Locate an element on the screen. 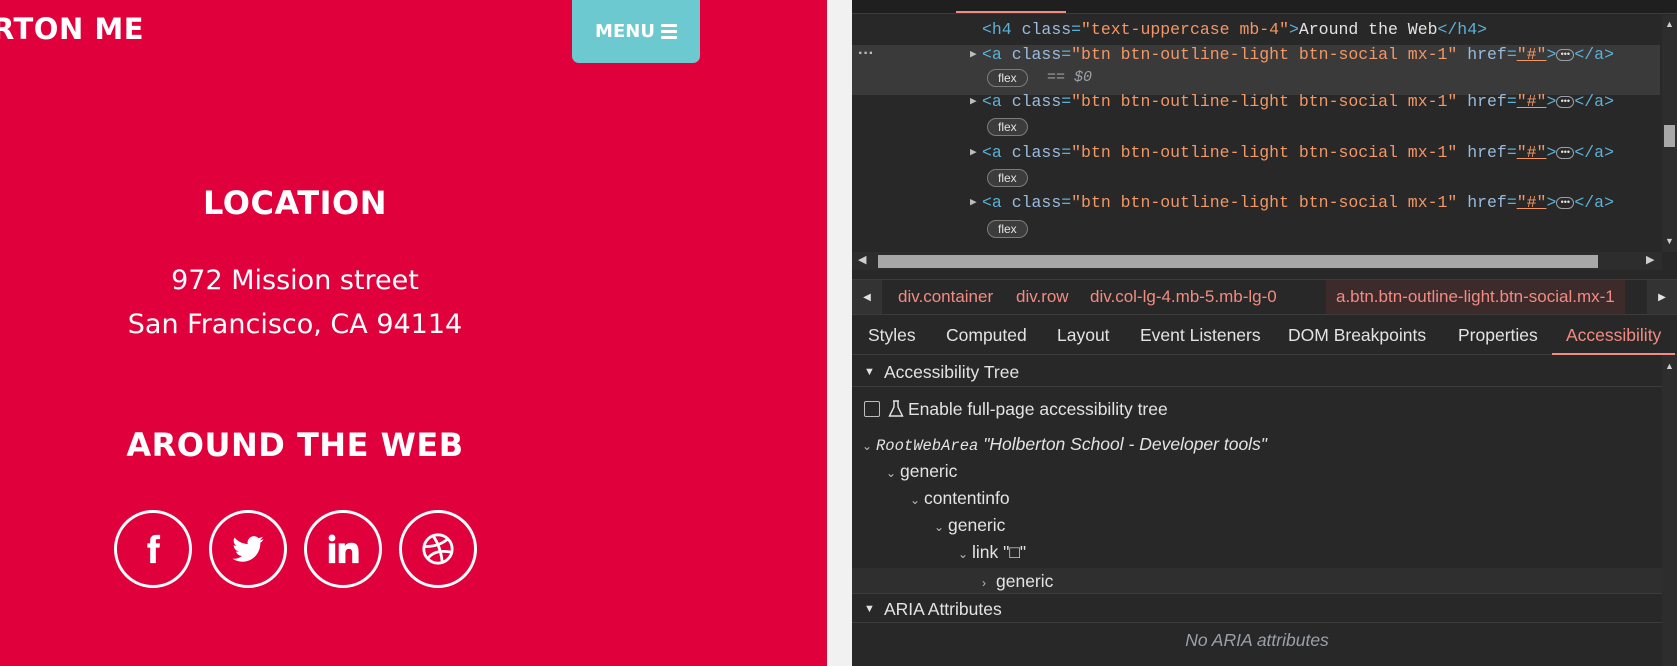 The image size is (1677, 666). hamburger-icon is located at coordinates (668, 31).